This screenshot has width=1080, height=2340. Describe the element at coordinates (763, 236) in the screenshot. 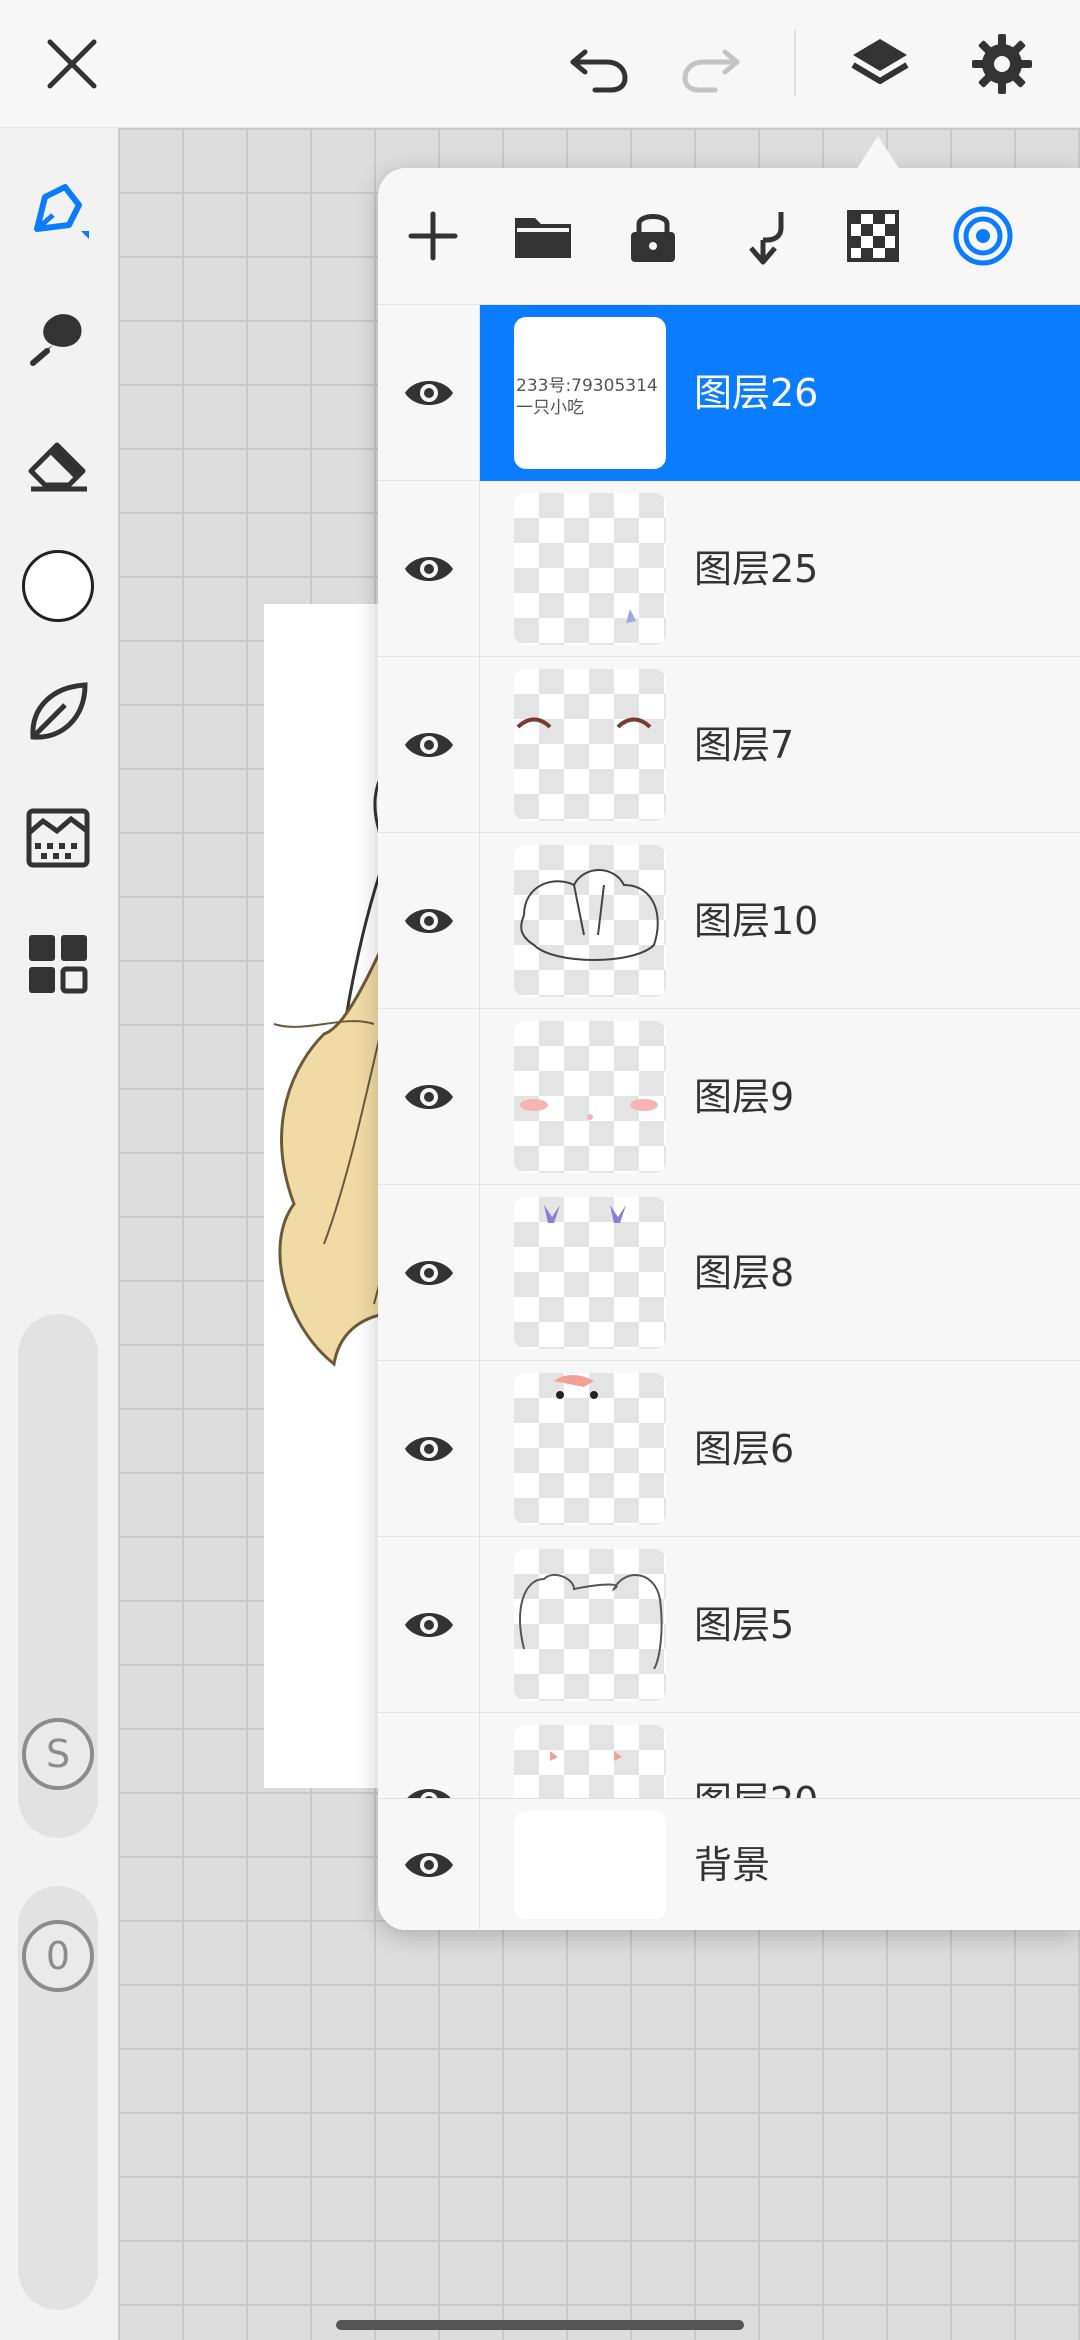

I see `merge-down-icon` at that location.